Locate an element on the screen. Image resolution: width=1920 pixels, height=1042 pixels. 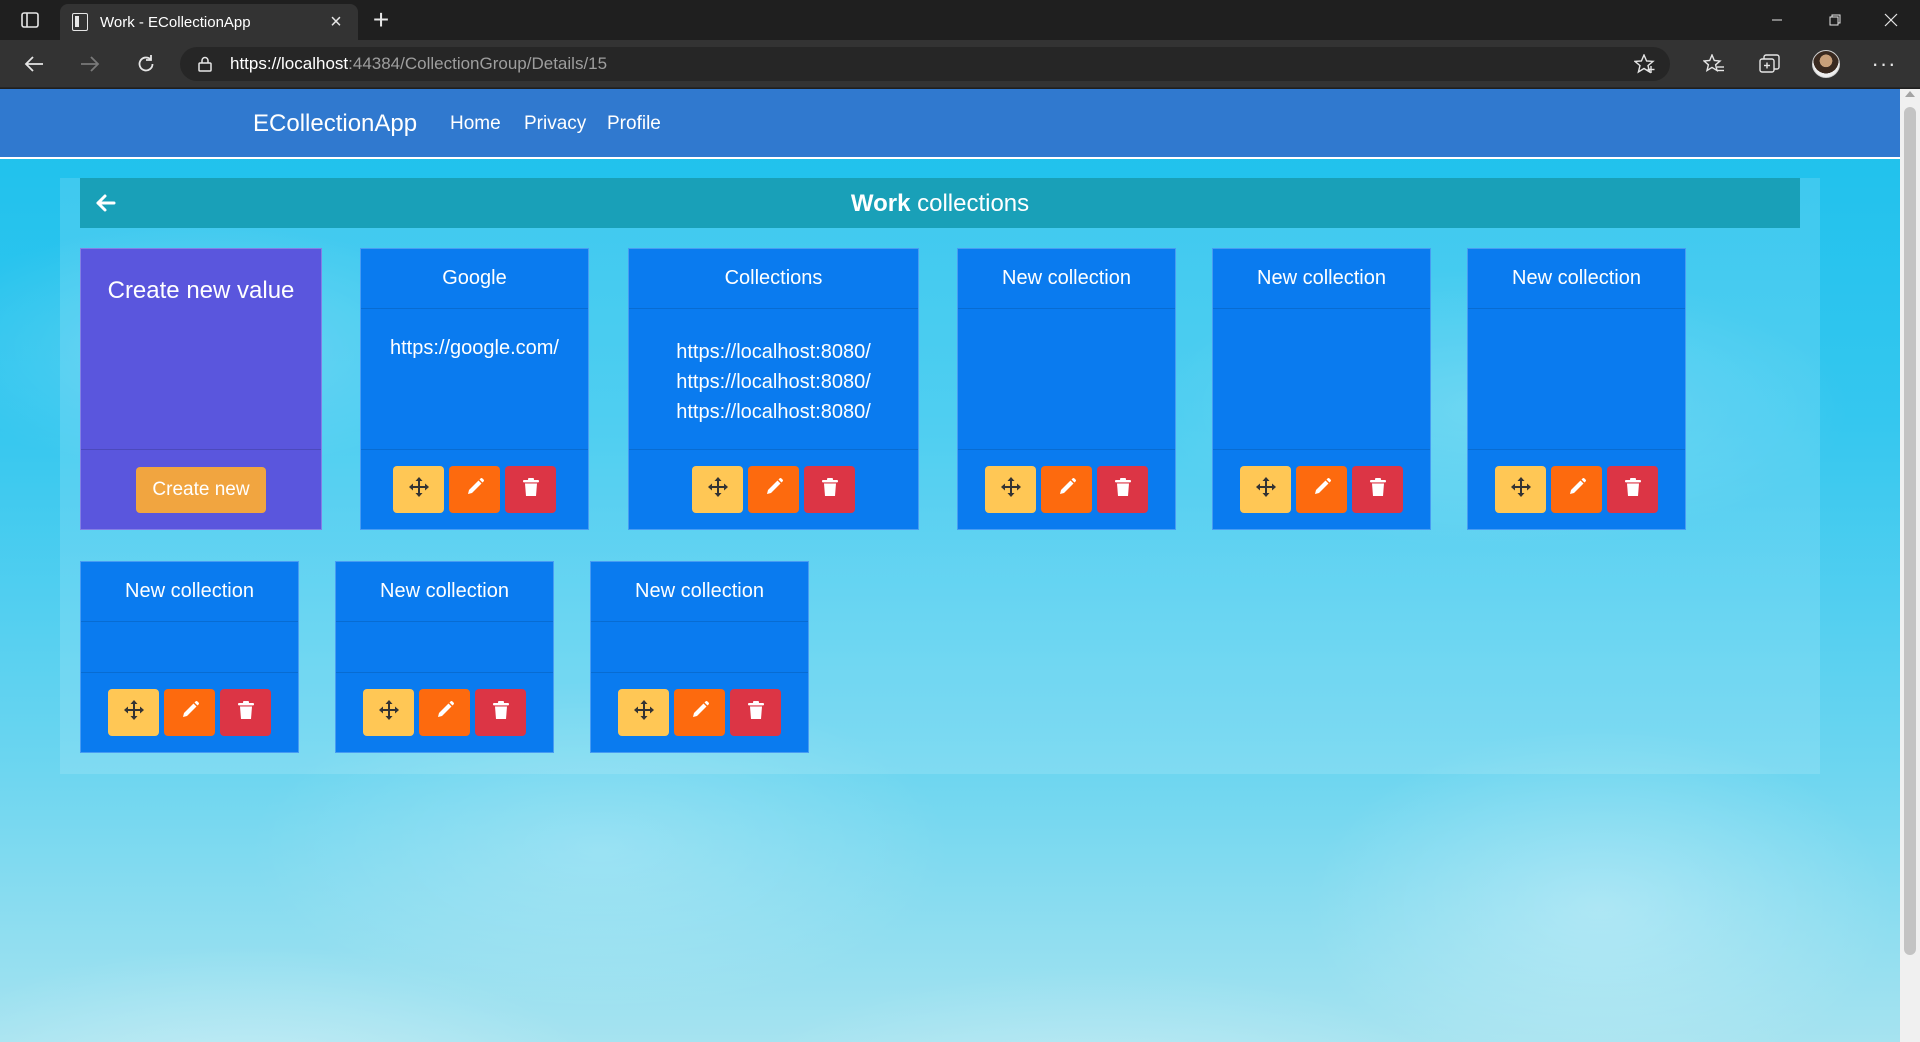
scroll-up-icon is located at coordinates (1910, 94).